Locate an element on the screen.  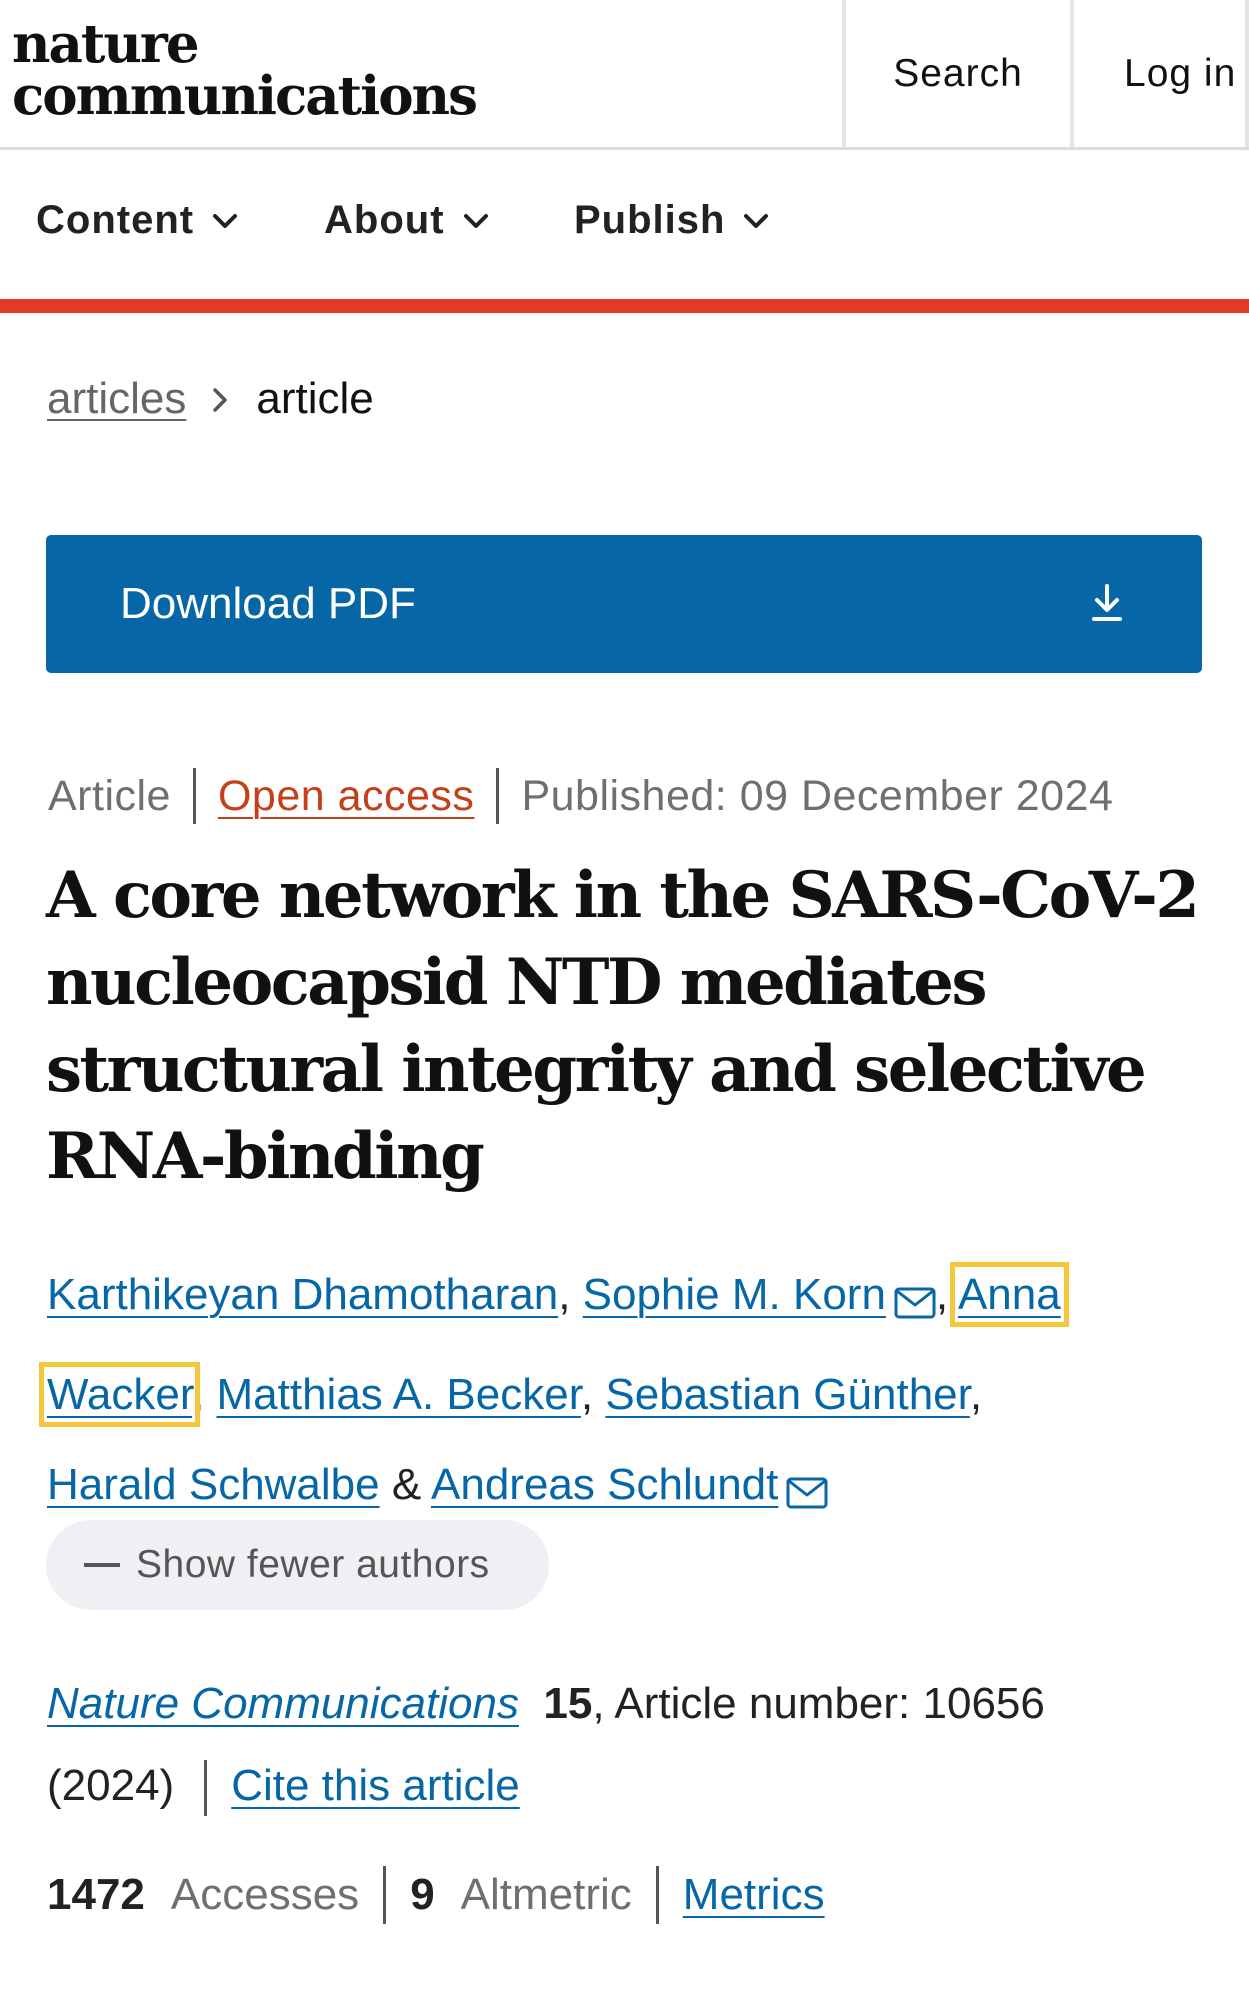
brand-divider is located at coordinates (624, 306).